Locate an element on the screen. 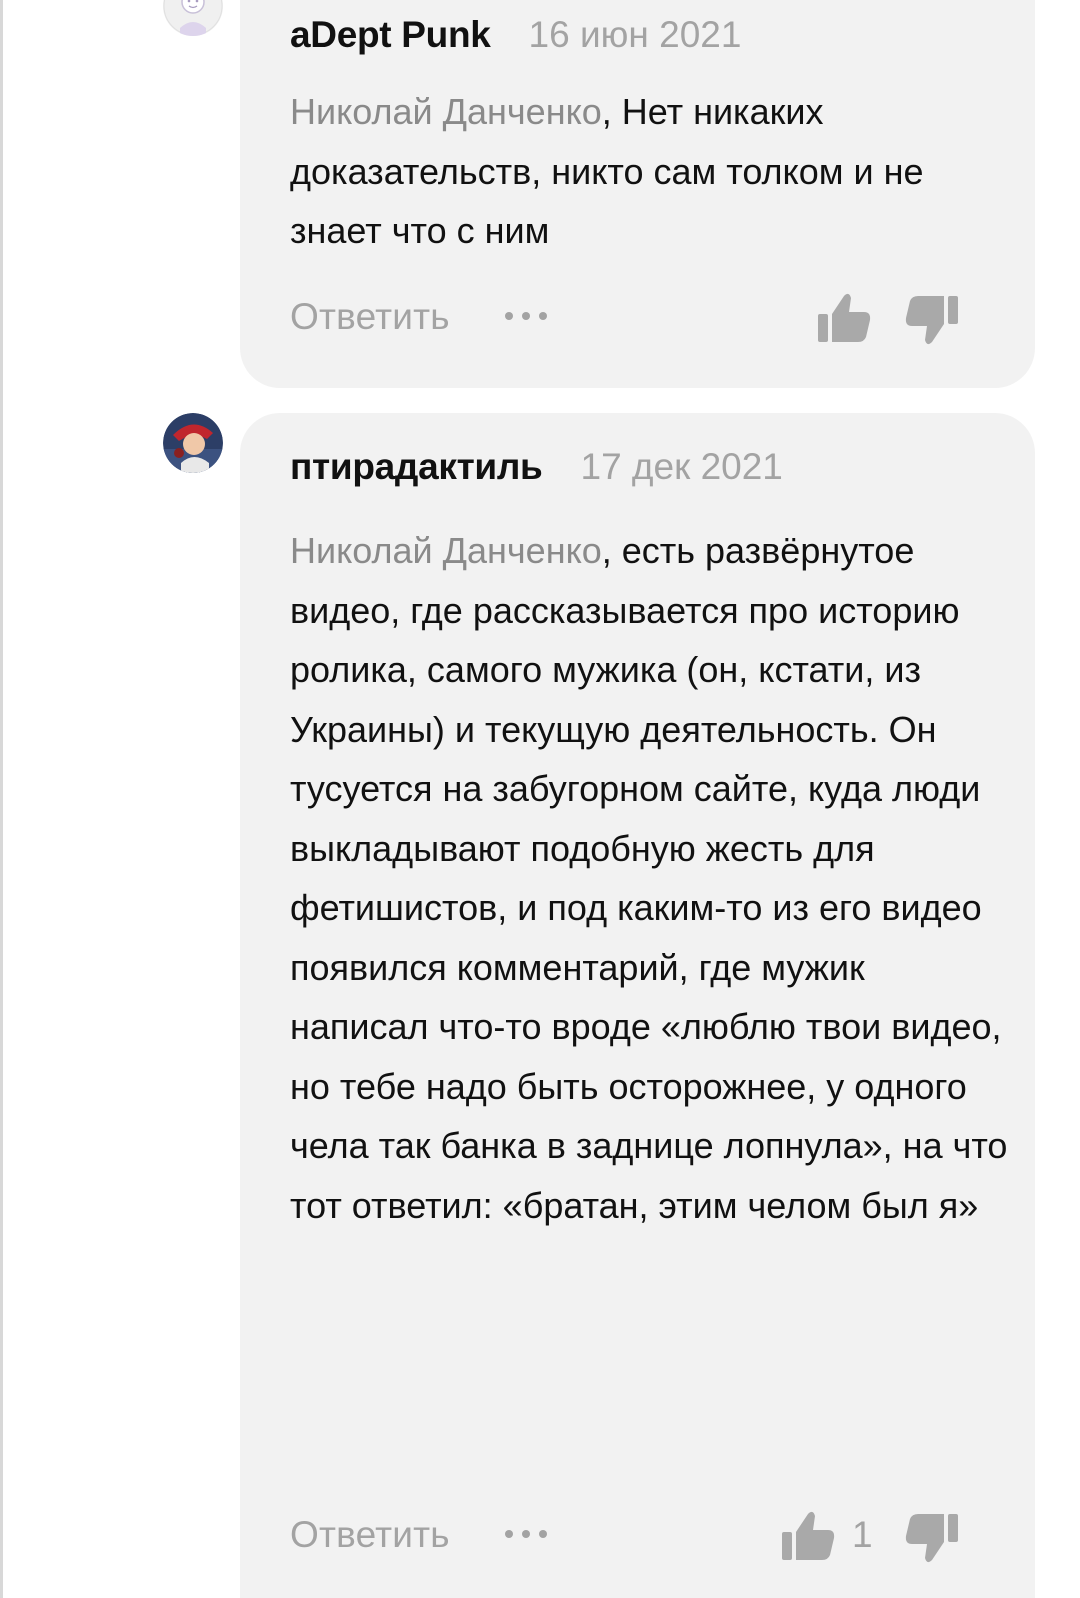 This screenshot has width=1080, height=1598. like-count: 1 is located at coordinates (862, 1534).